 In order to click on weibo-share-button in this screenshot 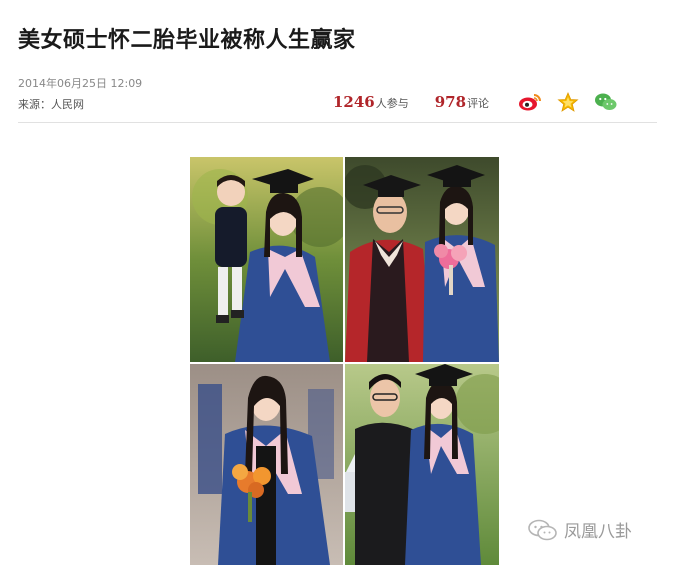, I will do `click(530, 102)`.